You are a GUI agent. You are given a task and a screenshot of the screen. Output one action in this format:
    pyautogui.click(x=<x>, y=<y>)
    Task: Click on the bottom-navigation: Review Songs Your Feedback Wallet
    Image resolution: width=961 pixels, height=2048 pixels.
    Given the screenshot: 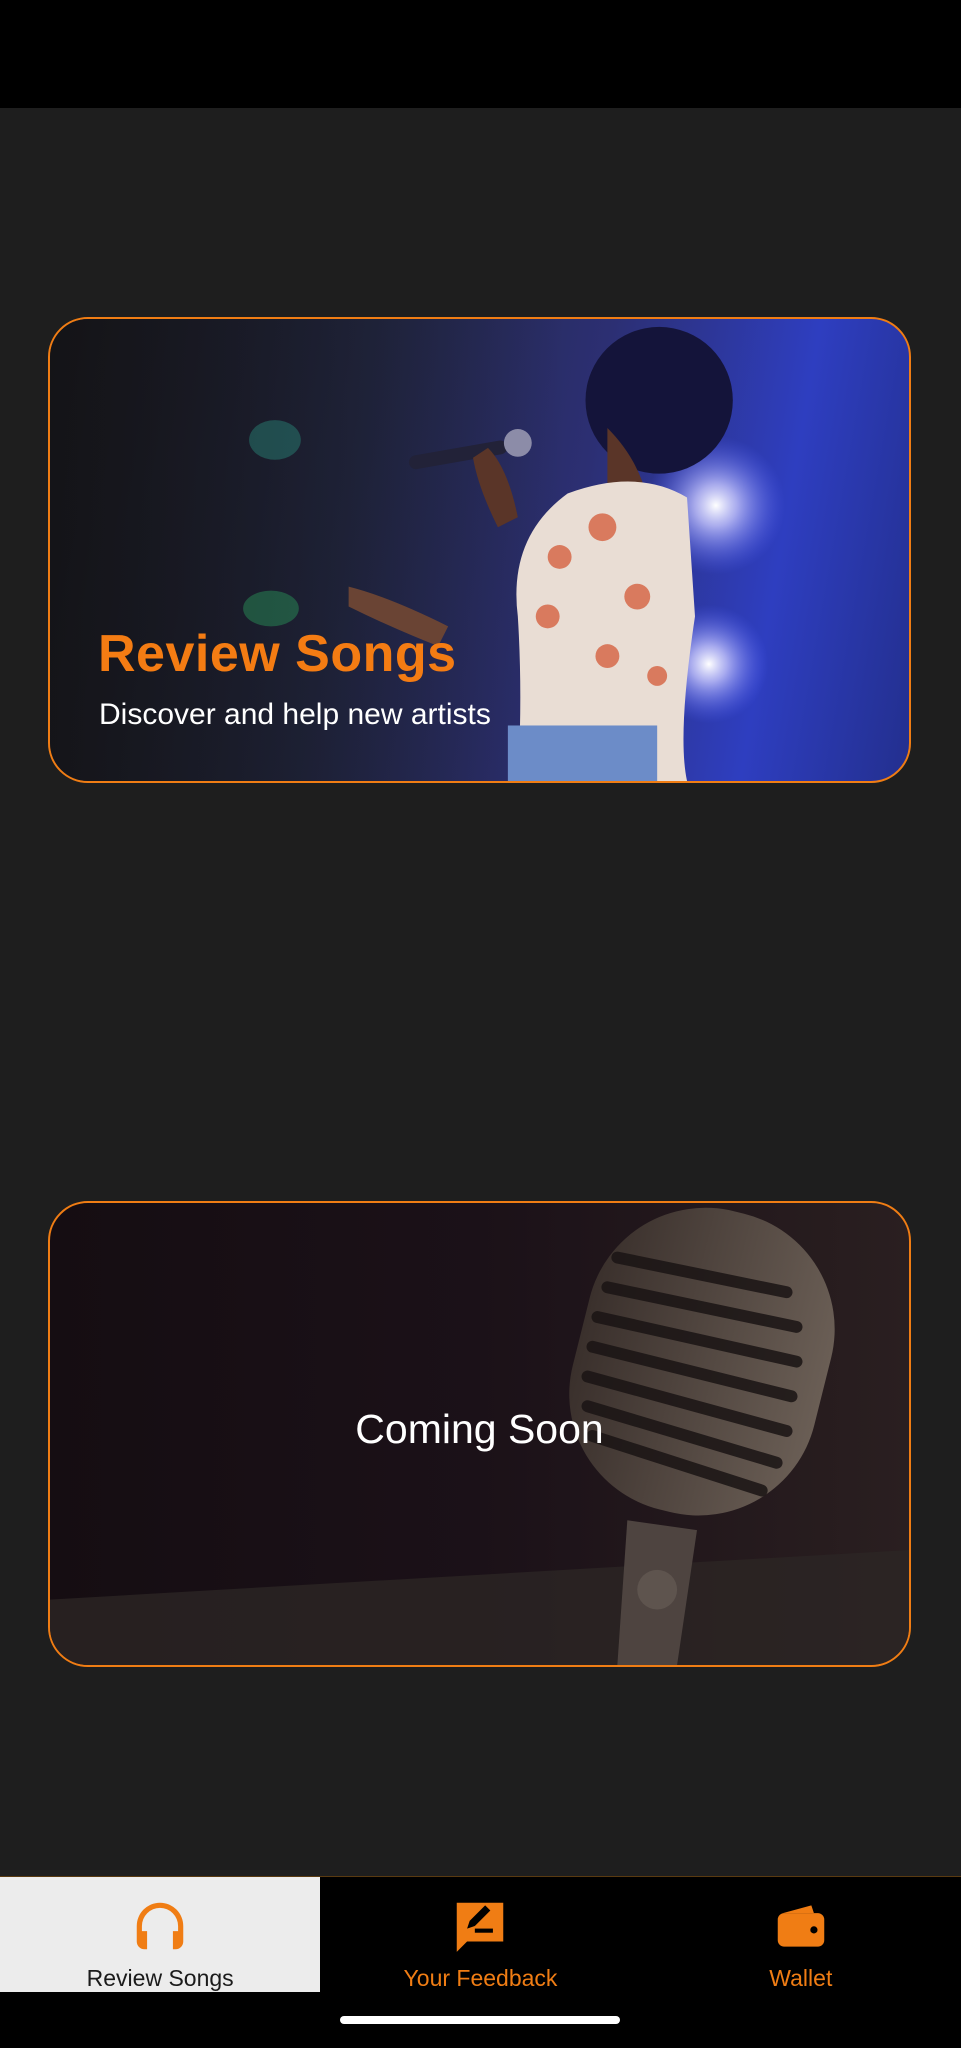 What is the action you would take?
    pyautogui.click(x=480, y=1934)
    